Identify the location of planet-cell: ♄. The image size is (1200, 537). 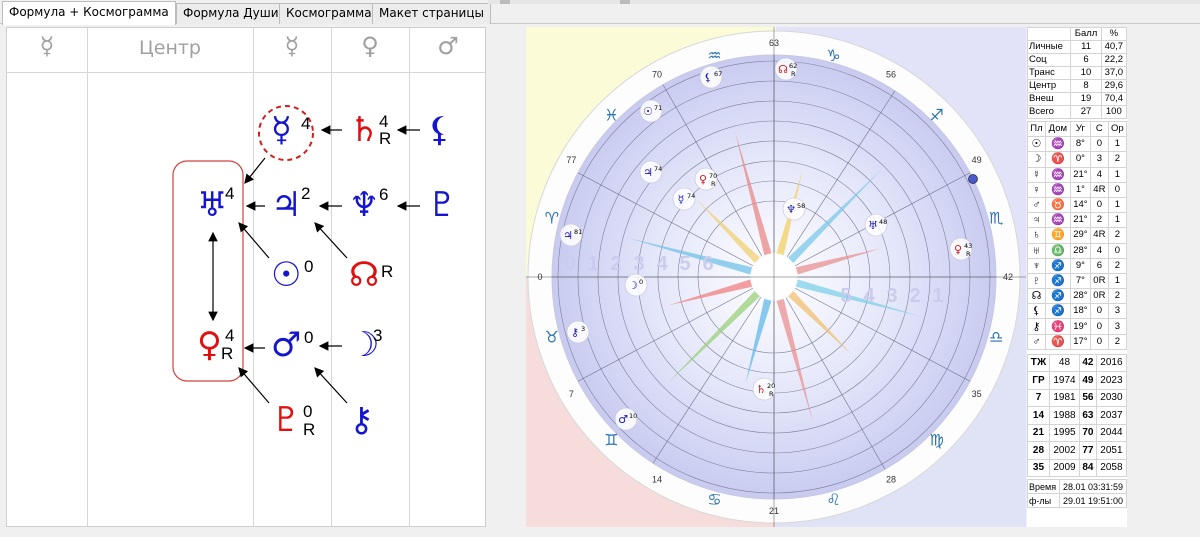
(1036, 235).